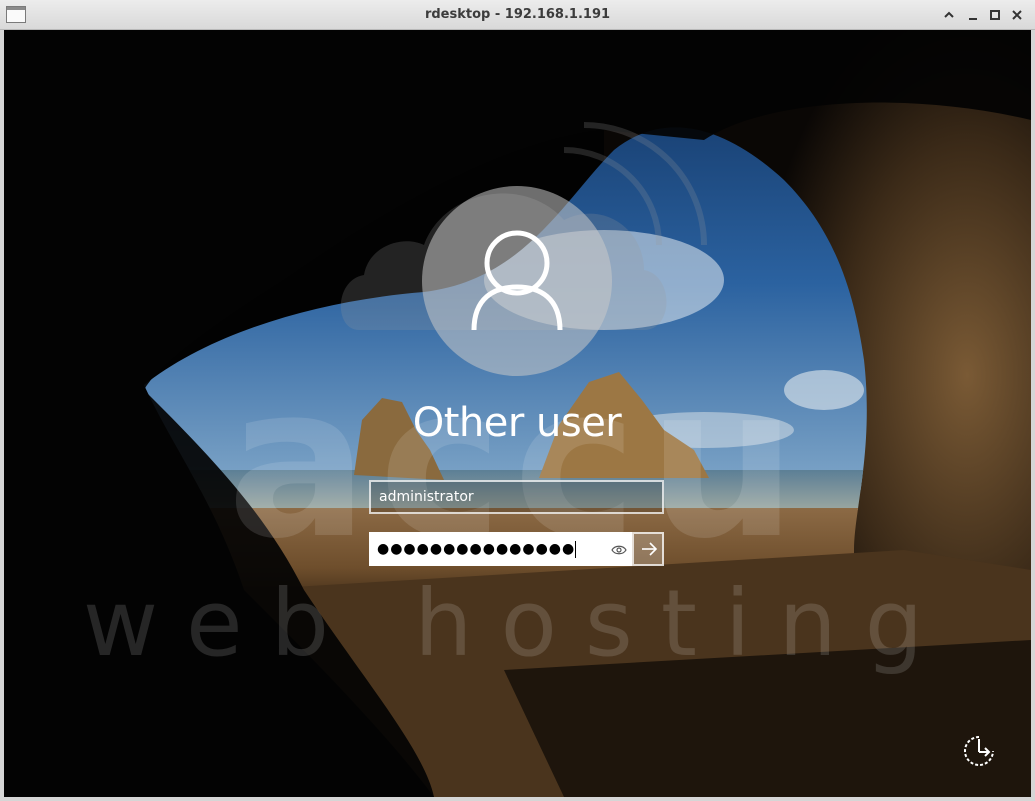 This screenshot has width=1035, height=801. I want to click on close-button, so click(1017, 15).